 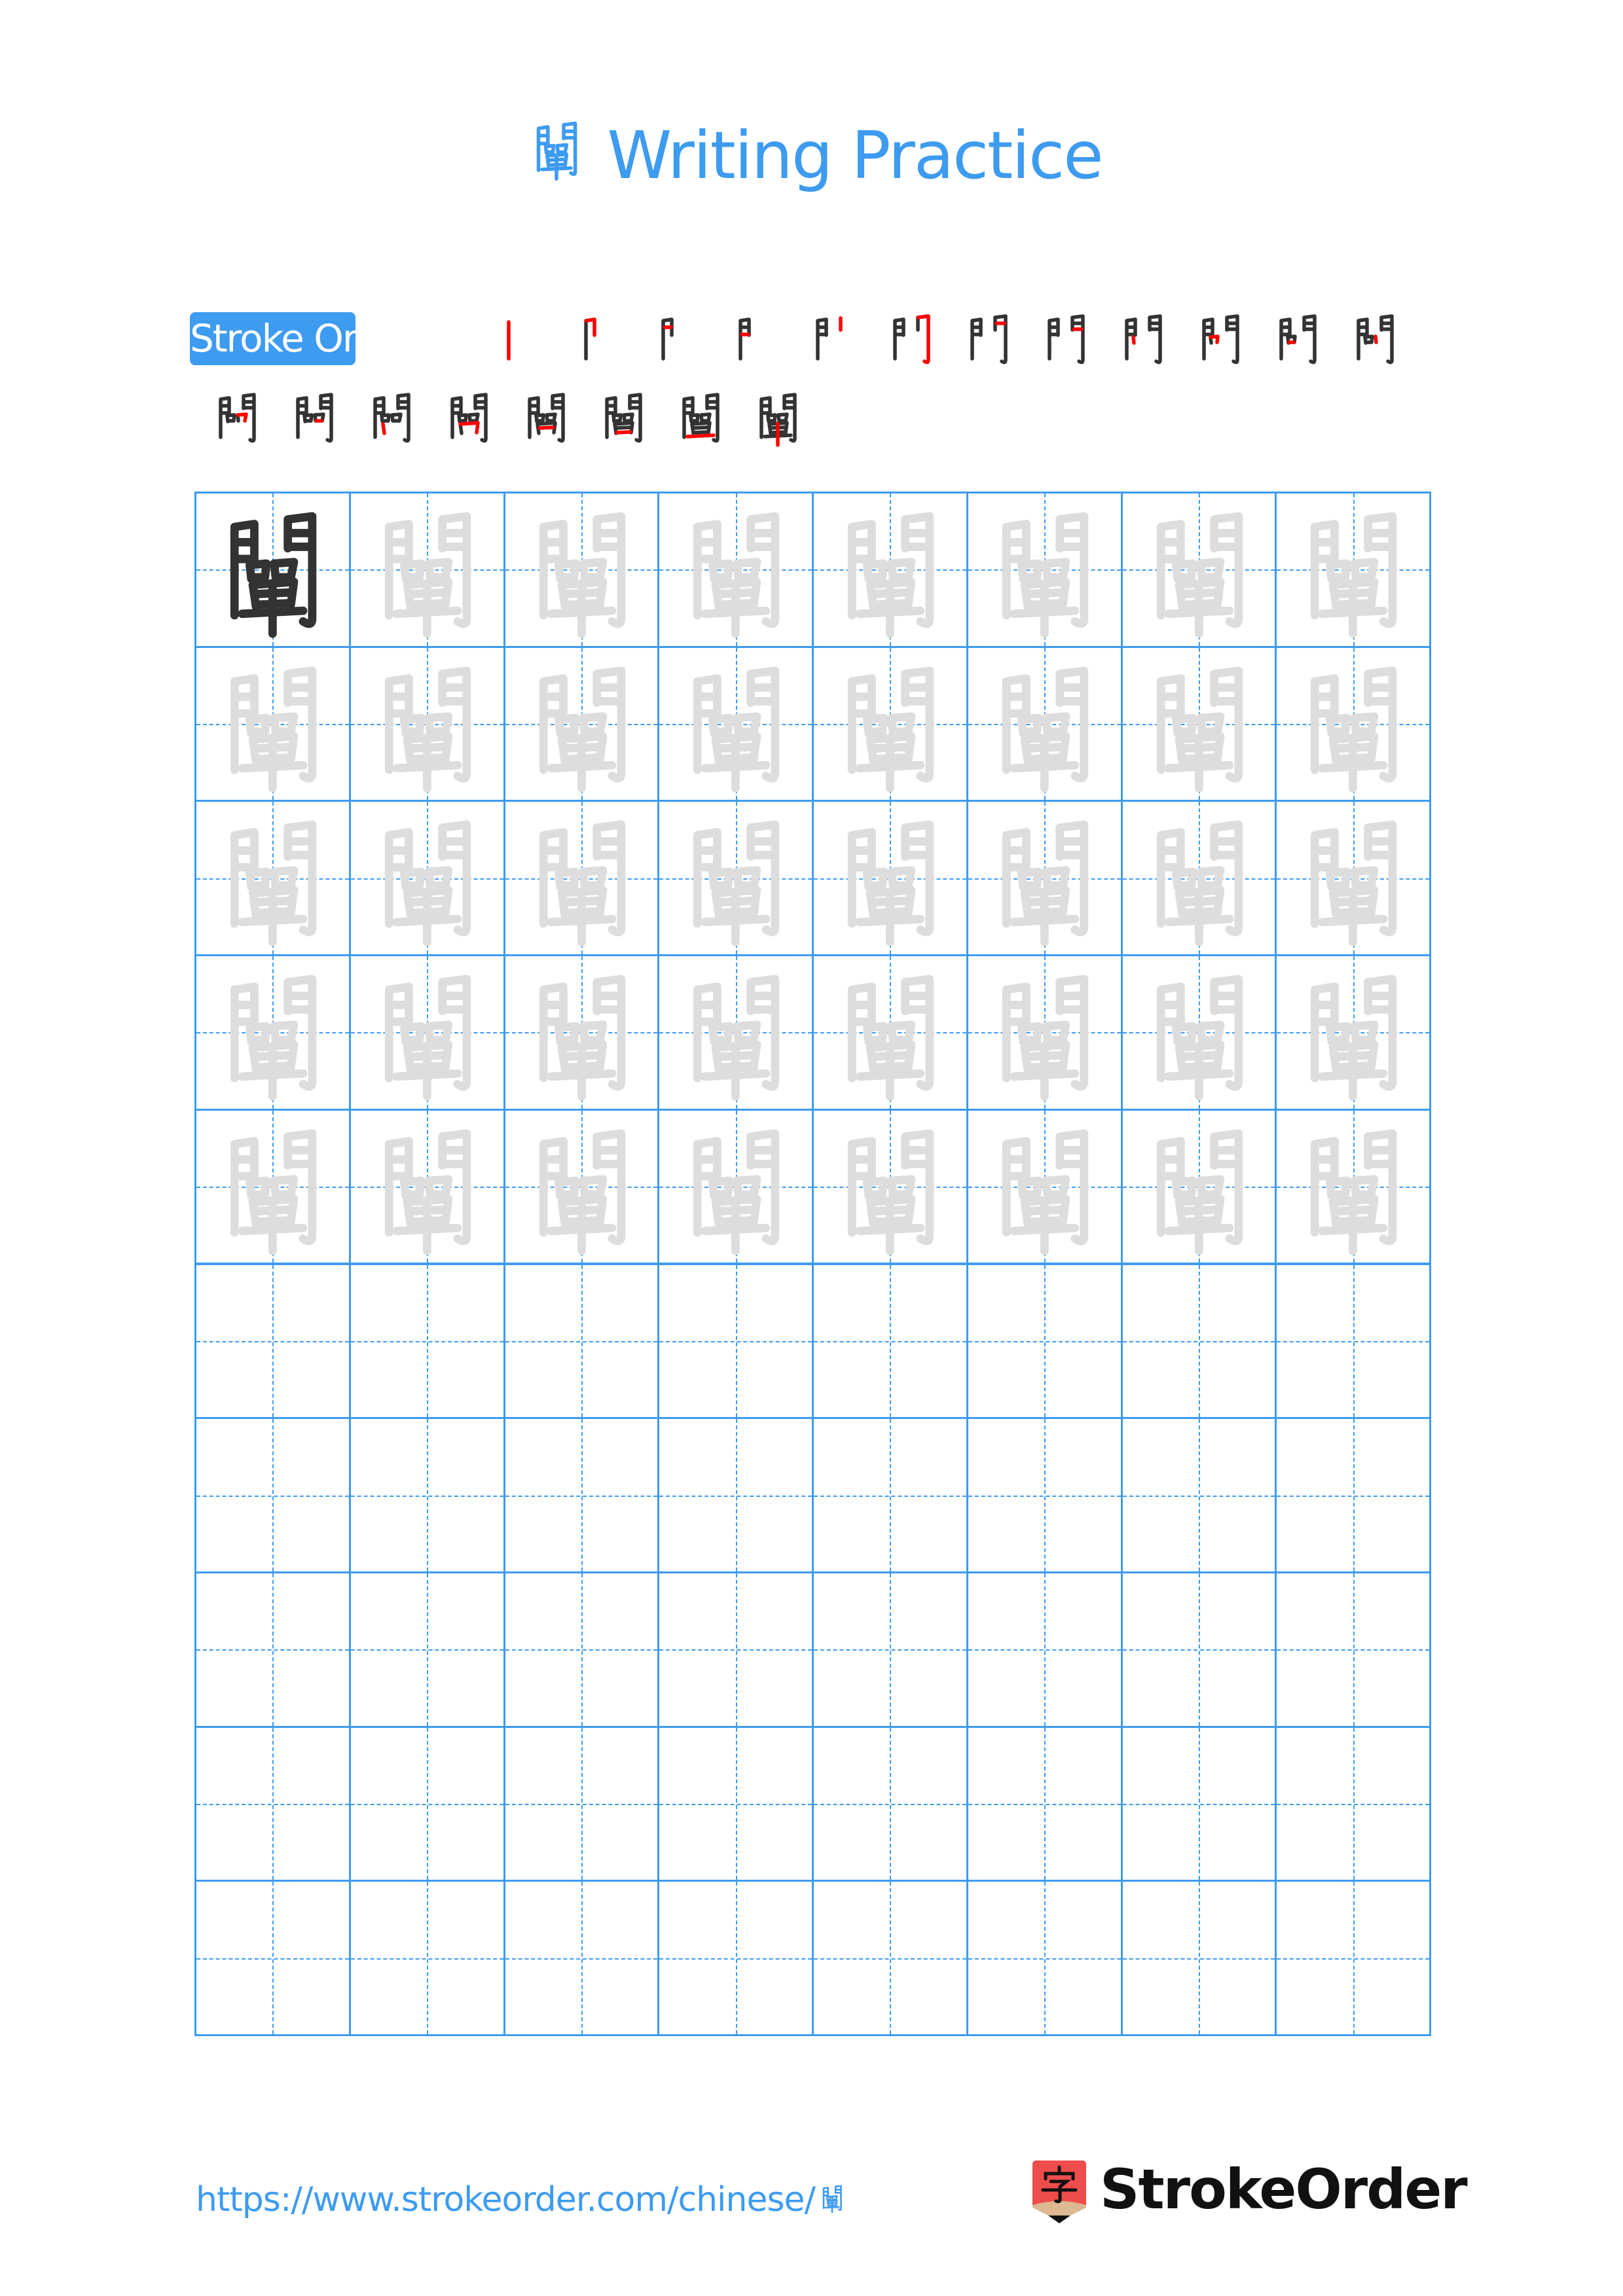 What do you see at coordinates (832, 2199) in the screenshot?
I see `footer-url-character-glyph` at bounding box center [832, 2199].